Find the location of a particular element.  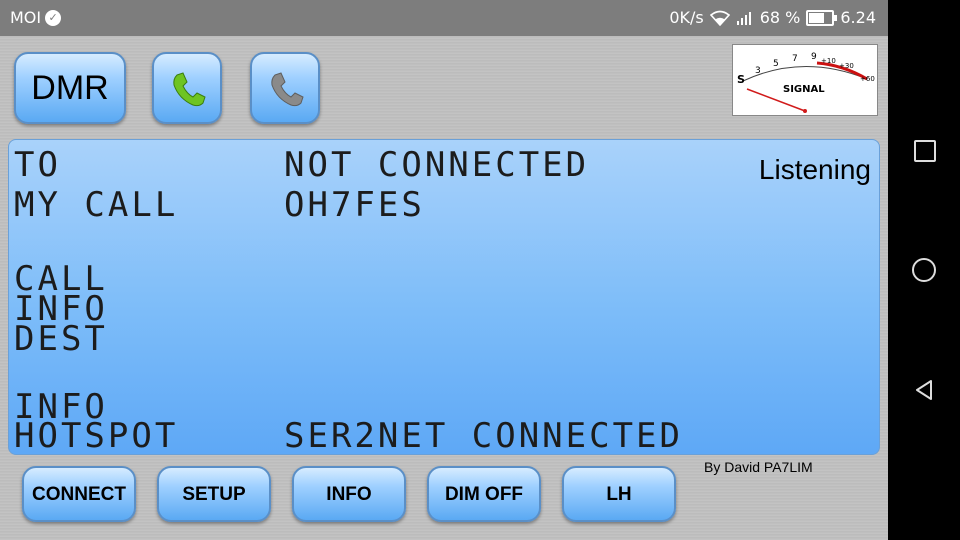

meter-scale-7: 7 is located at coordinates (795, 59).